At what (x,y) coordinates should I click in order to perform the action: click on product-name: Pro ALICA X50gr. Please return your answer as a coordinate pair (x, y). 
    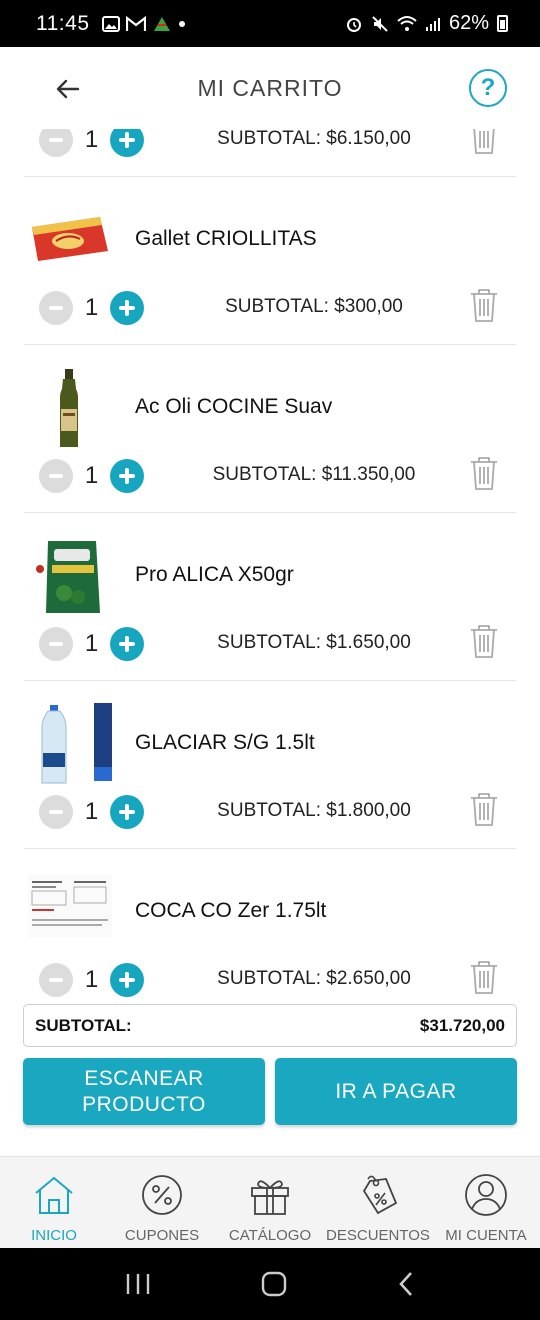
    Looking at the image, I should click on (214, 574).